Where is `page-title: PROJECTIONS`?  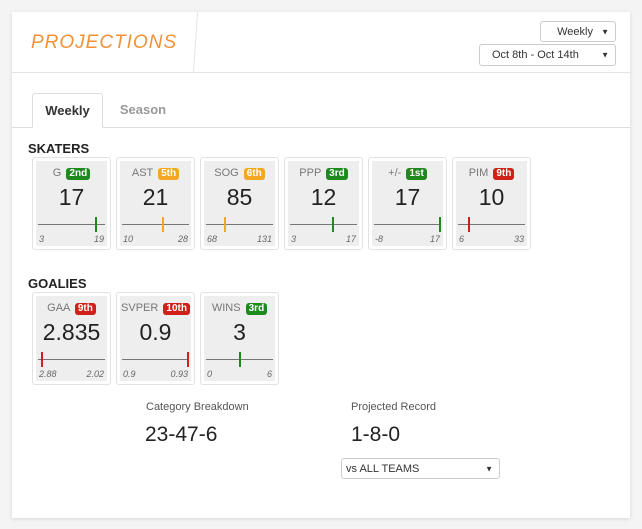
page-title: PROJECTIONS is located at coordinates (104, 42).